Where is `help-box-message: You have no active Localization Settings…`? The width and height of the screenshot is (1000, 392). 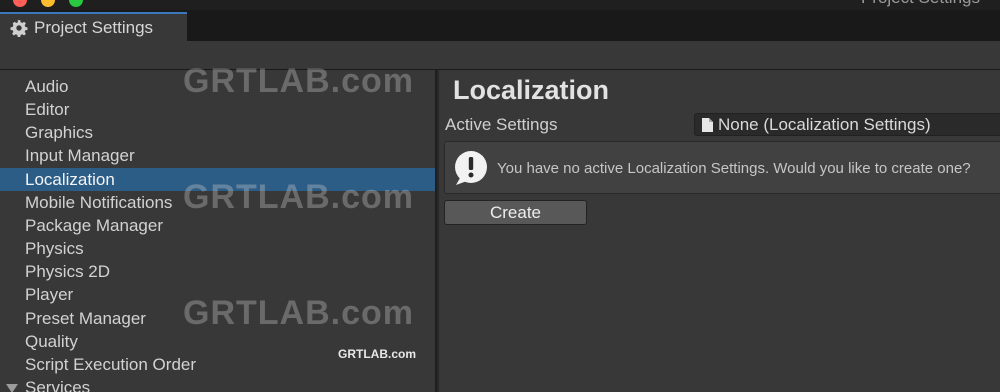 help-box-message: You have no active Localization Settings… is located at coordinates (734, 168).